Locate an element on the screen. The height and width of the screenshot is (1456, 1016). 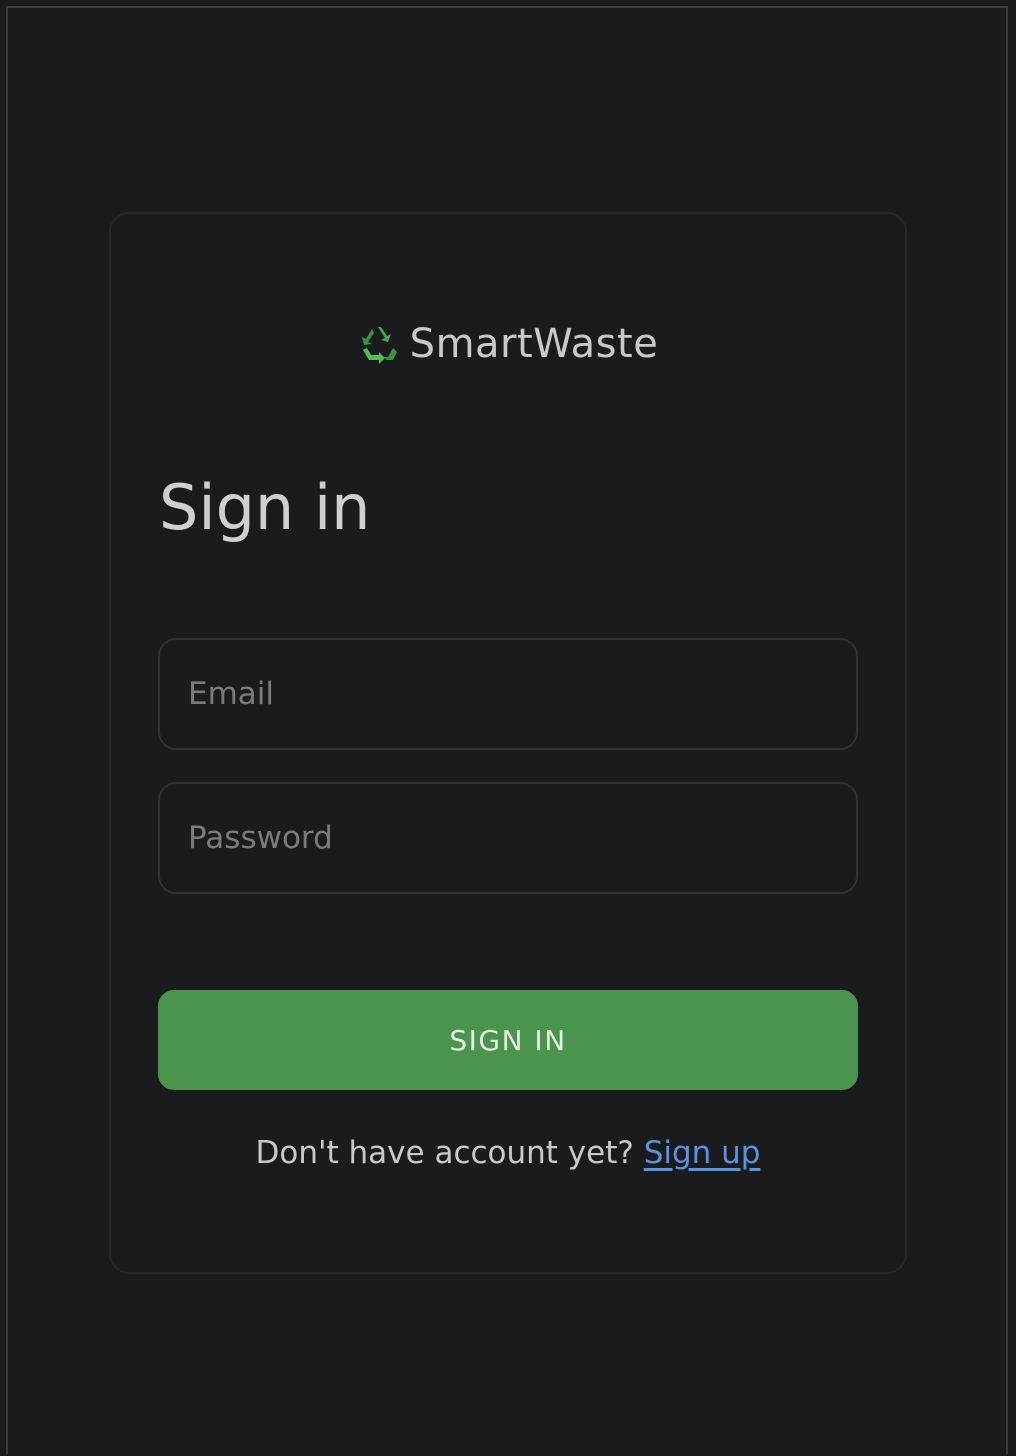
page-title: Sign in is located at coordinates (265, 507).